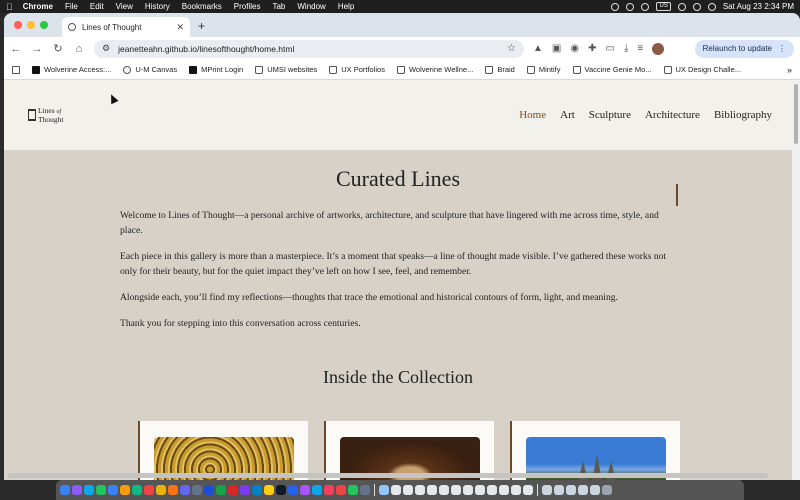  Describe the element at coordinates (543, 69) in the screenshot. I see `bookmark-7: Mintify` at that location.